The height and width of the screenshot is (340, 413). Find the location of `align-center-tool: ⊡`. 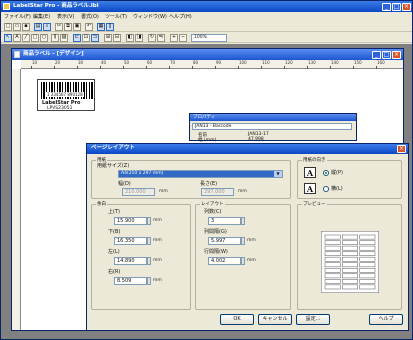

align-center-tool: ⊡ is located at coordinates (86, 37).